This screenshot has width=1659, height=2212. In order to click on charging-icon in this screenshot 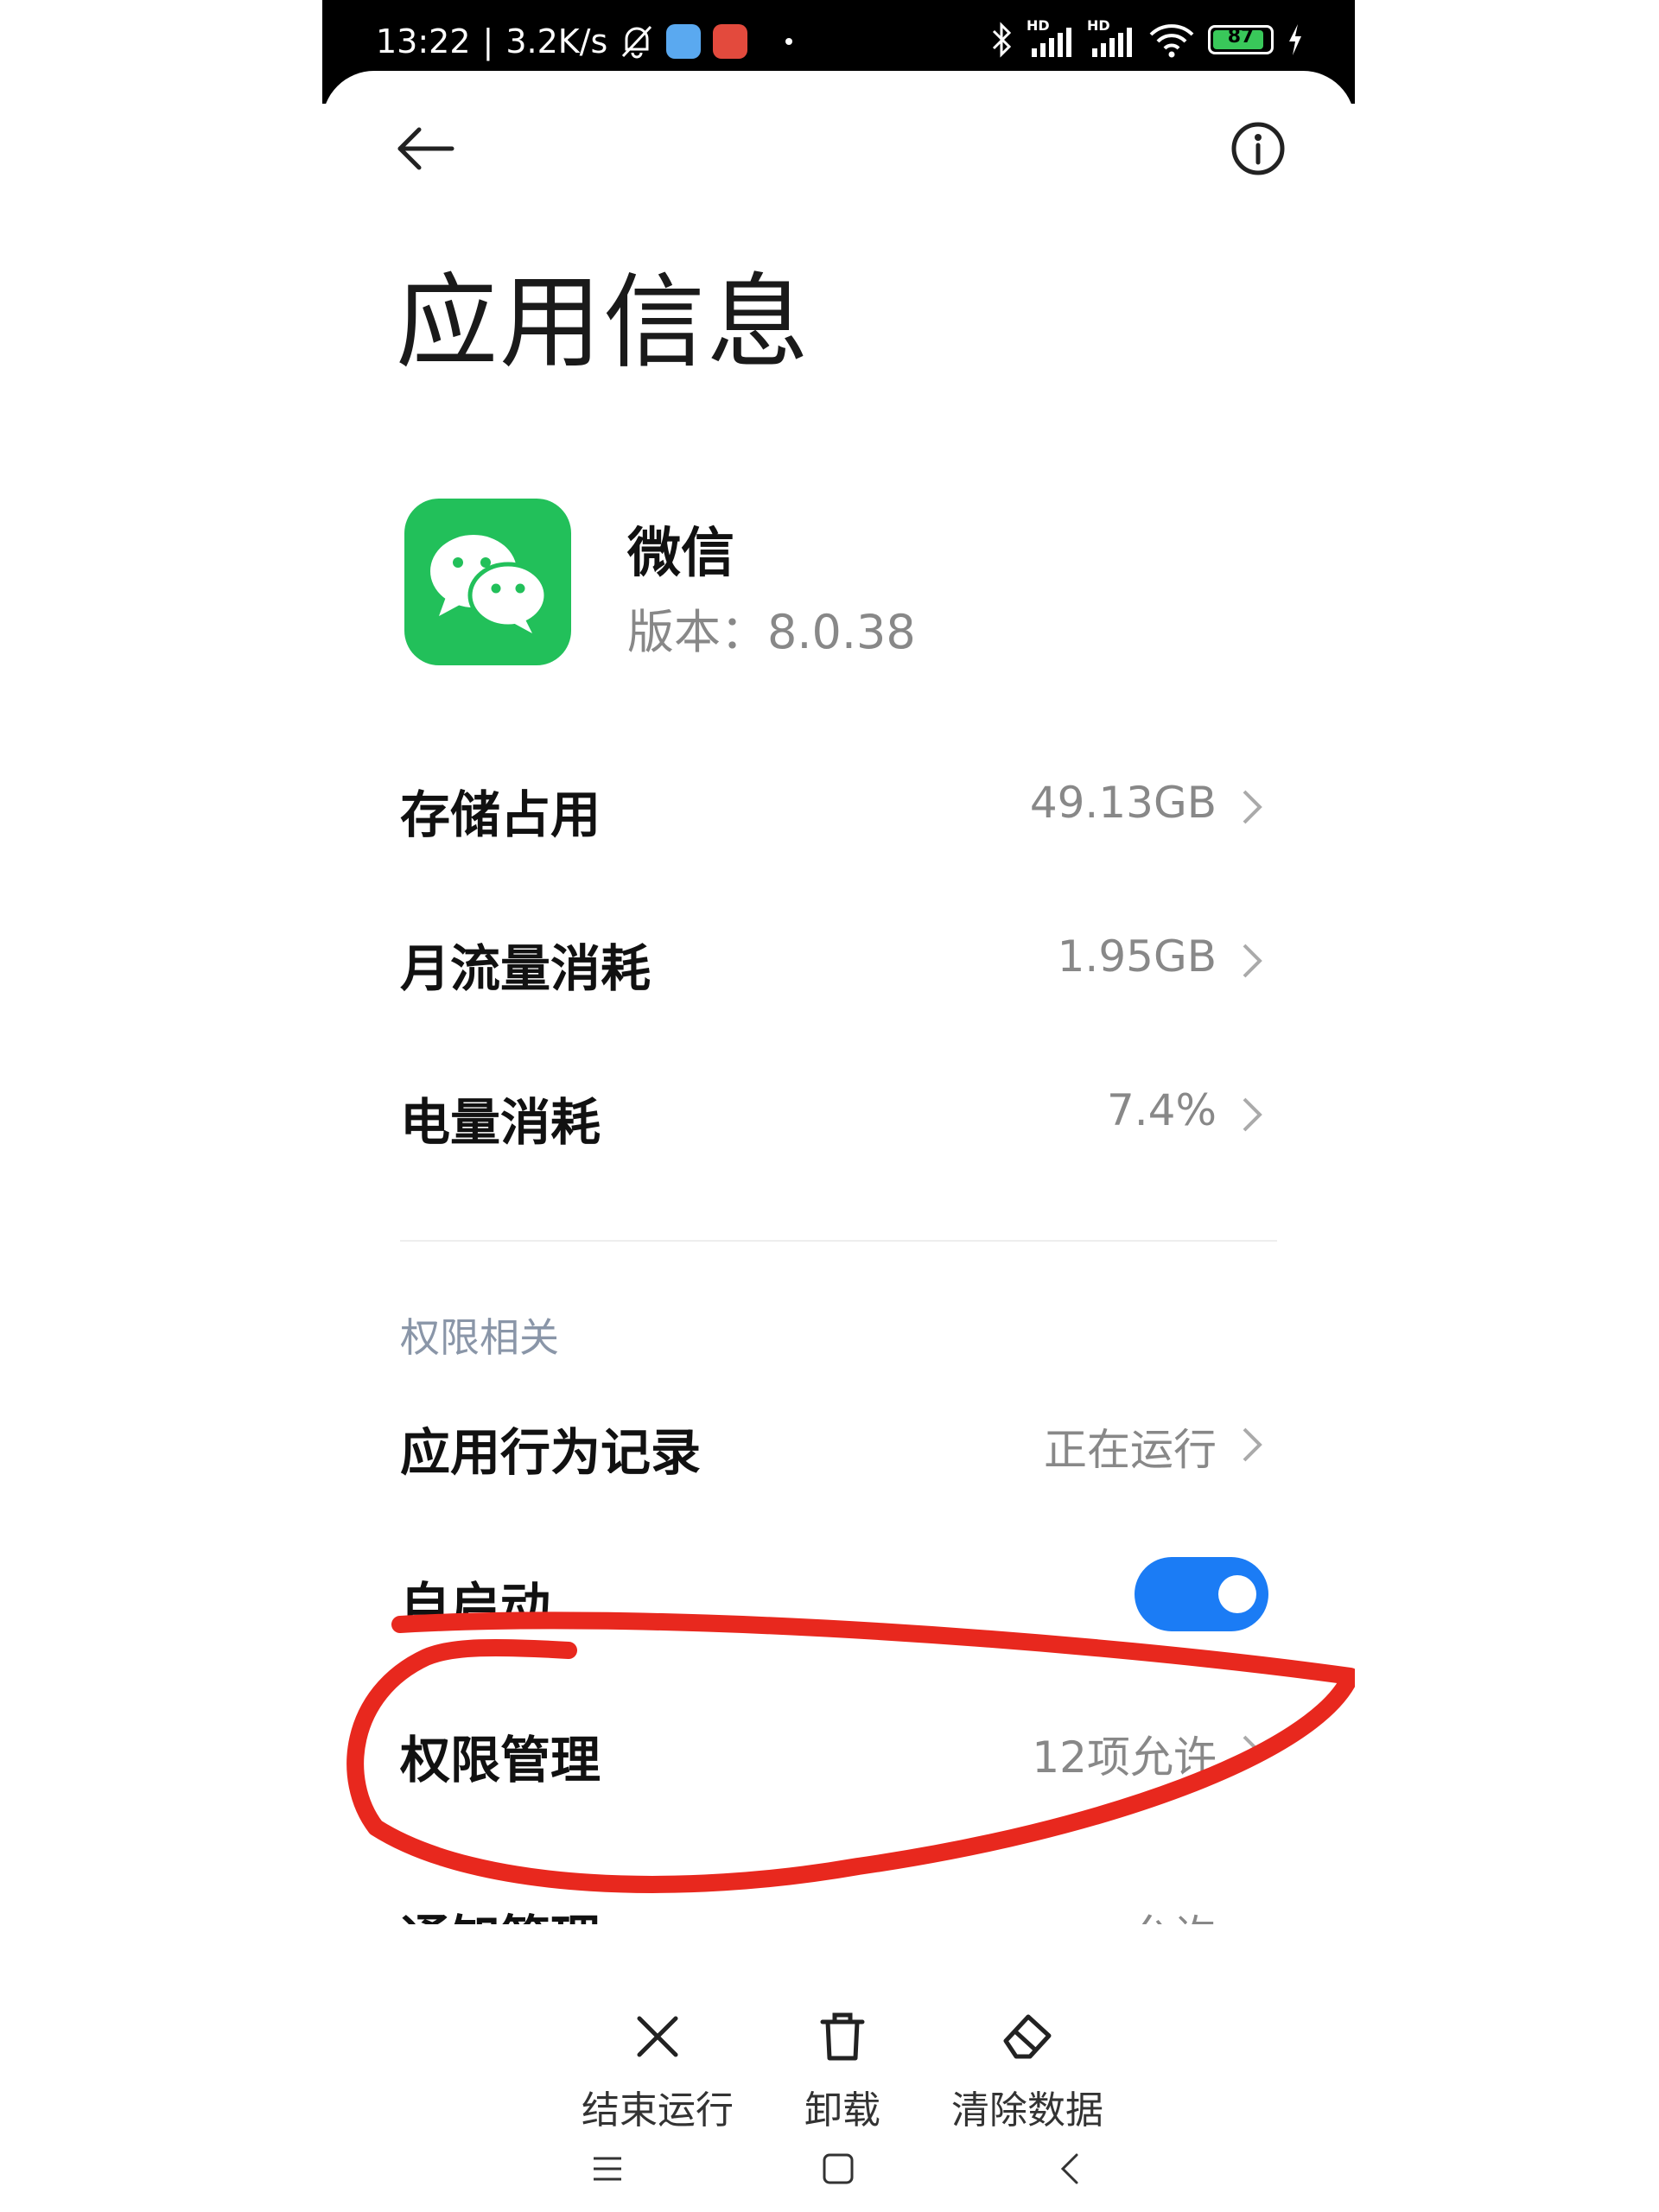, I will do `click(1295, 39)`.